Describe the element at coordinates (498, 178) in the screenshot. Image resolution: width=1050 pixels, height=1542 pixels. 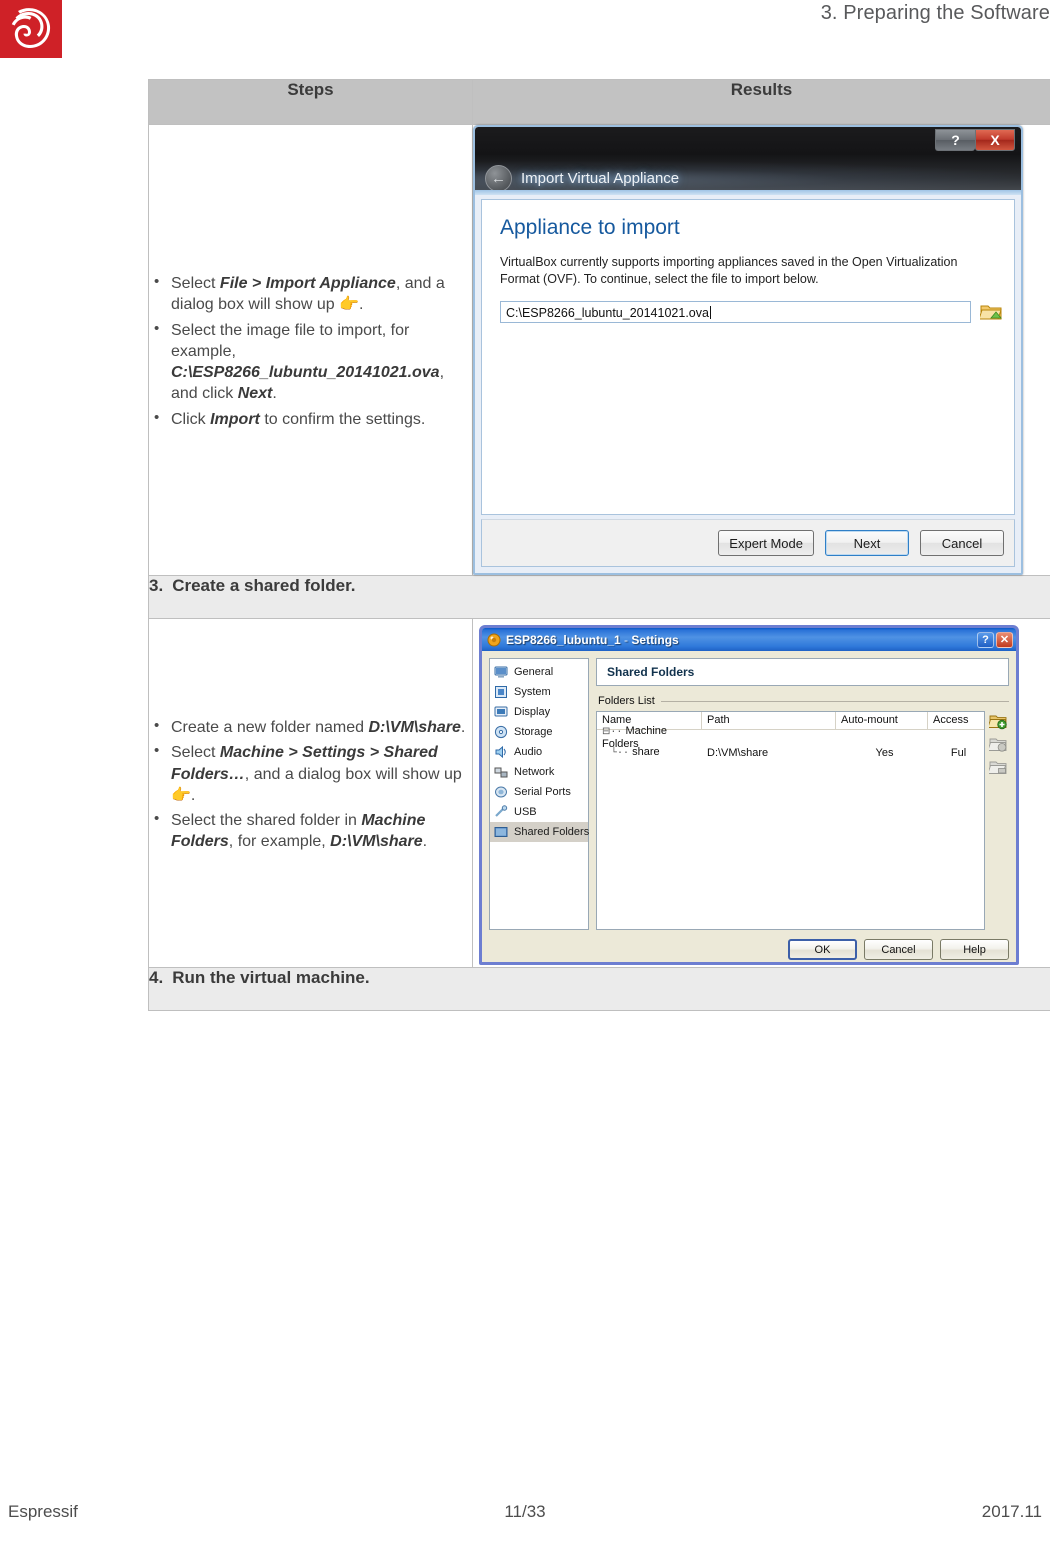
I see `back-arrow-icon: ←` at that location.